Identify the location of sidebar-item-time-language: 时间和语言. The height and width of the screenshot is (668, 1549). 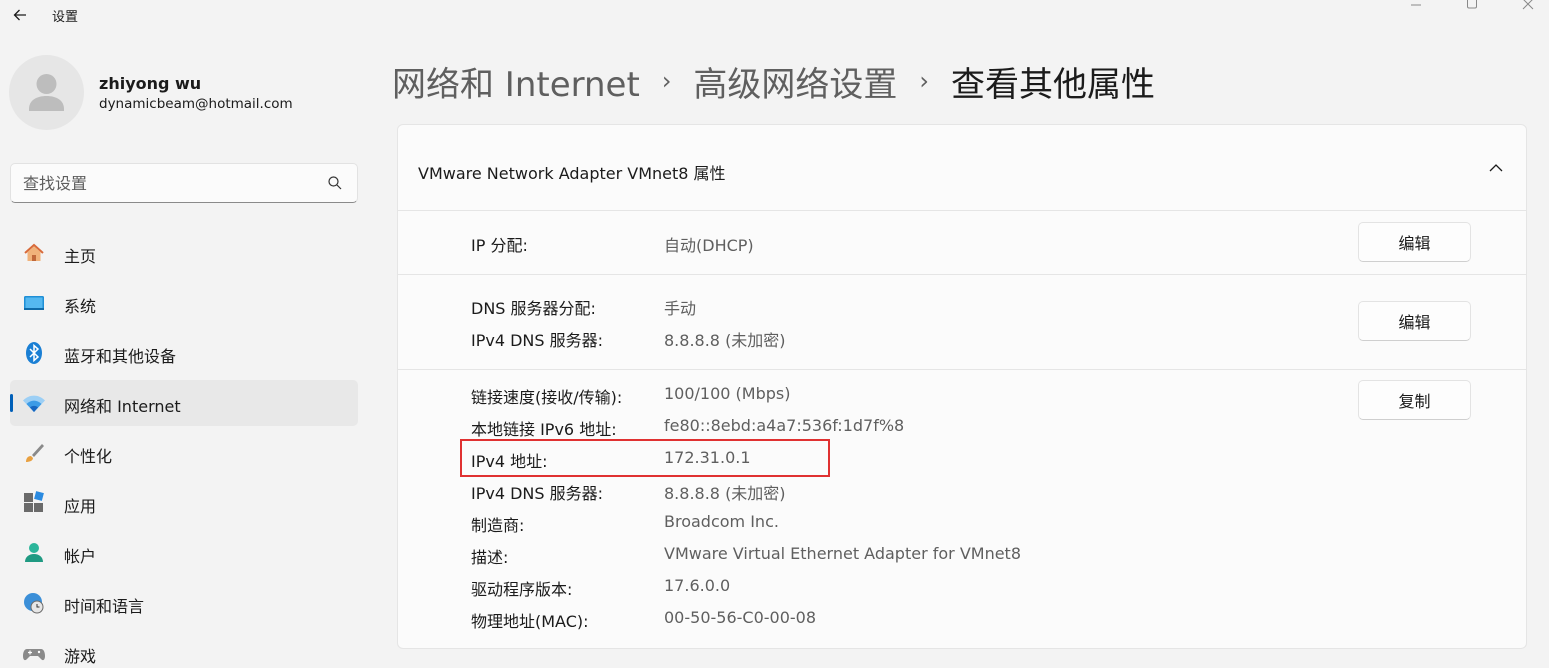
(184, 603).